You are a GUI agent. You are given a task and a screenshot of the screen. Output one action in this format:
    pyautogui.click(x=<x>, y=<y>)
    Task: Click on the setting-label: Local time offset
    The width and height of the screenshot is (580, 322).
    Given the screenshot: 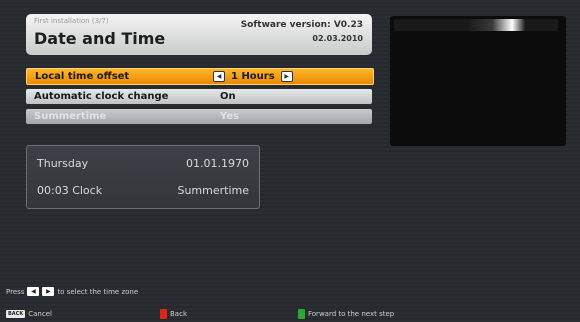 What is the action you would take?
    pyautogui.click(x=82, y=76)
    